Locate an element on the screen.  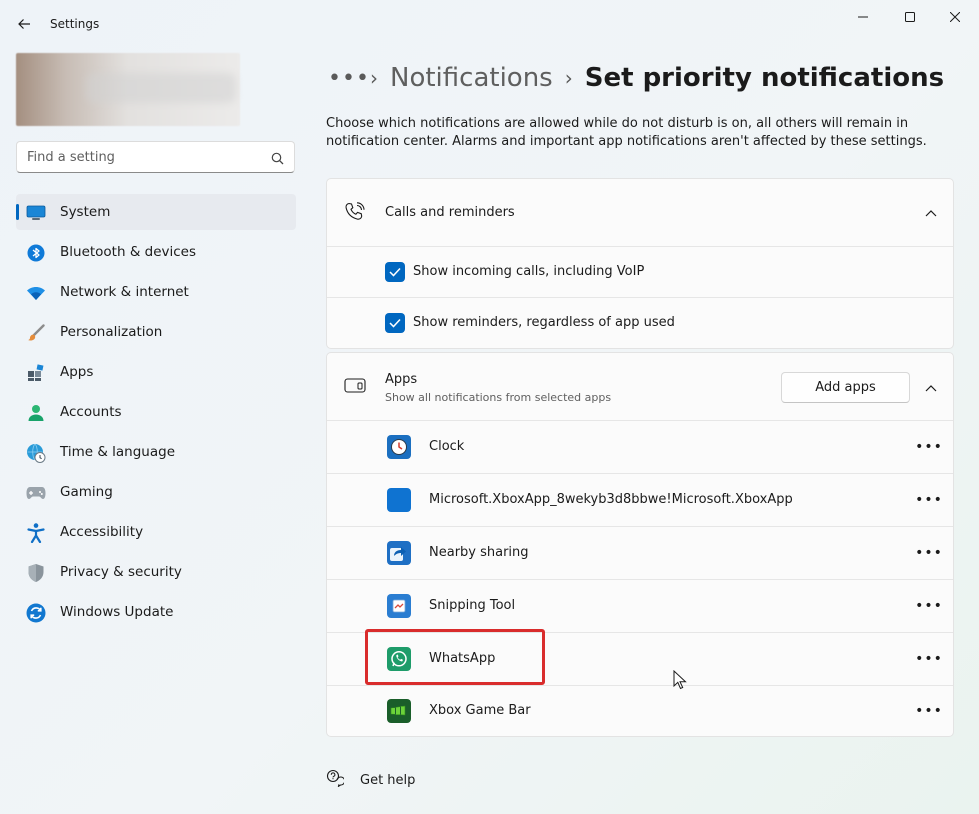
bluetooth-icon is located at coordinates (36, 253).